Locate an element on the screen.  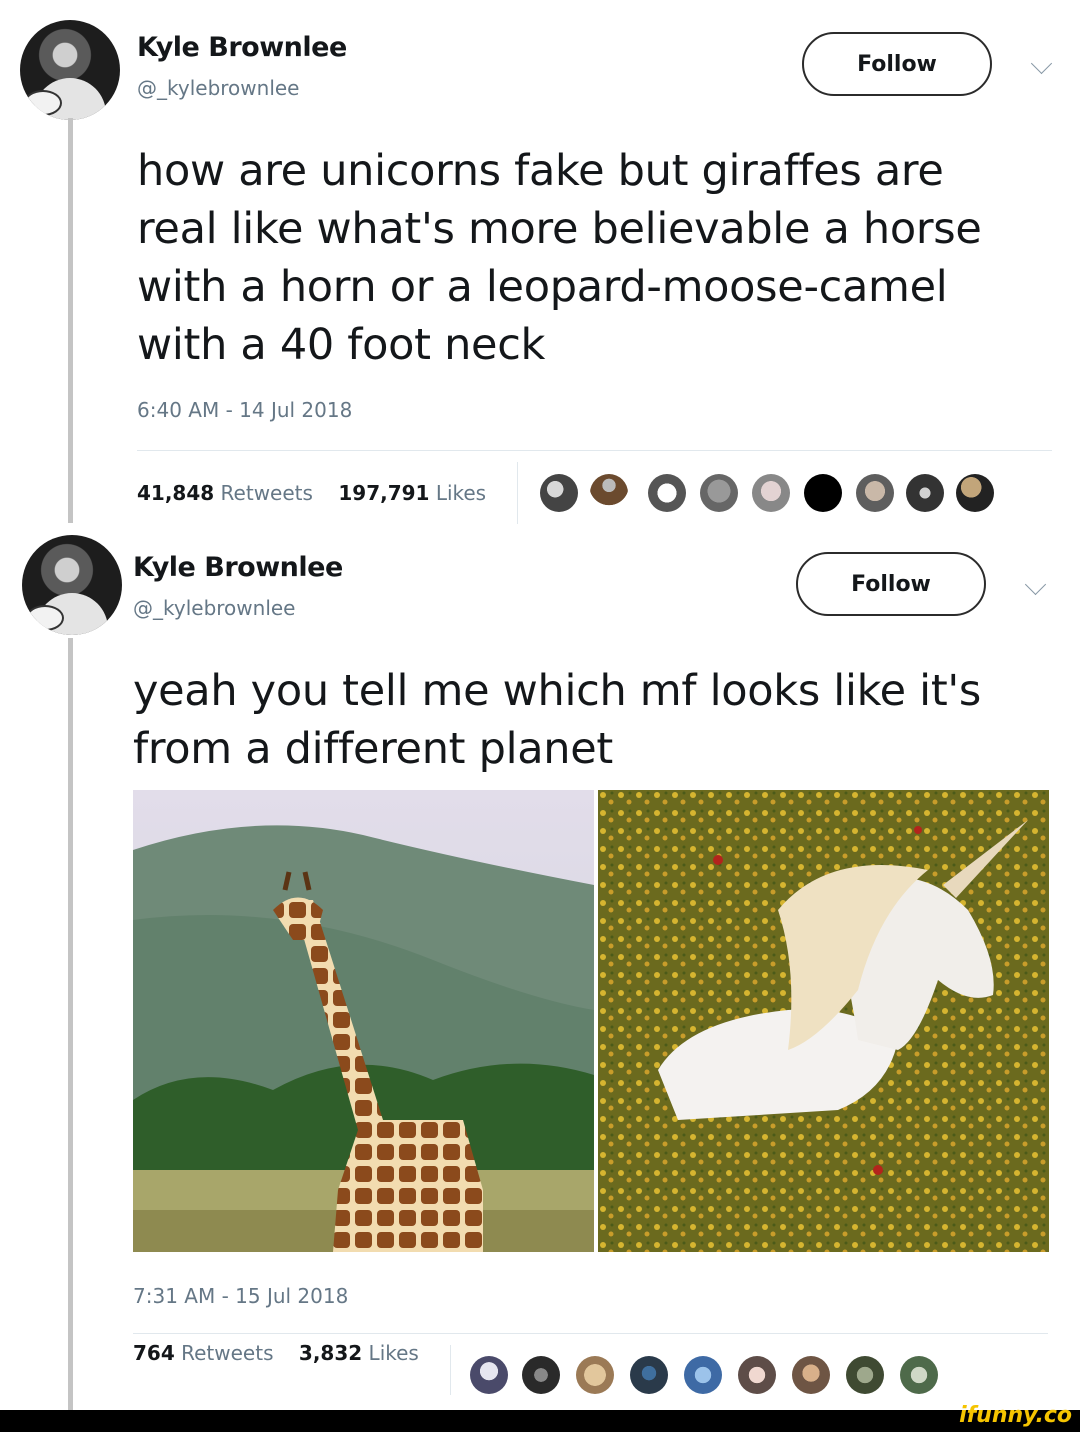
likes-count: 197,791 is located at coordinates (383, 493).